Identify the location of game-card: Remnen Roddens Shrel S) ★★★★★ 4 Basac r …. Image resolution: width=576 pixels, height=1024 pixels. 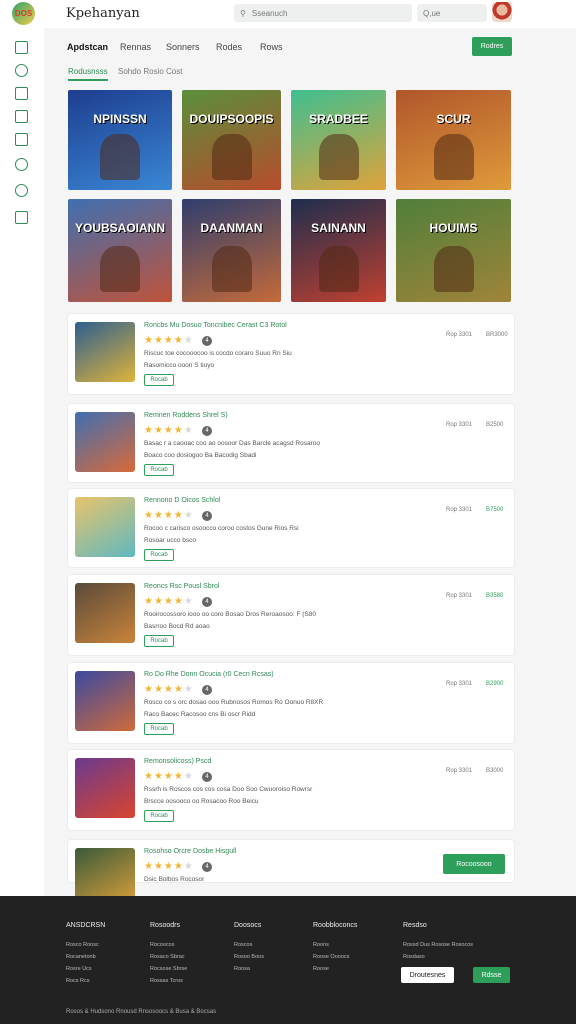
(291, 443).